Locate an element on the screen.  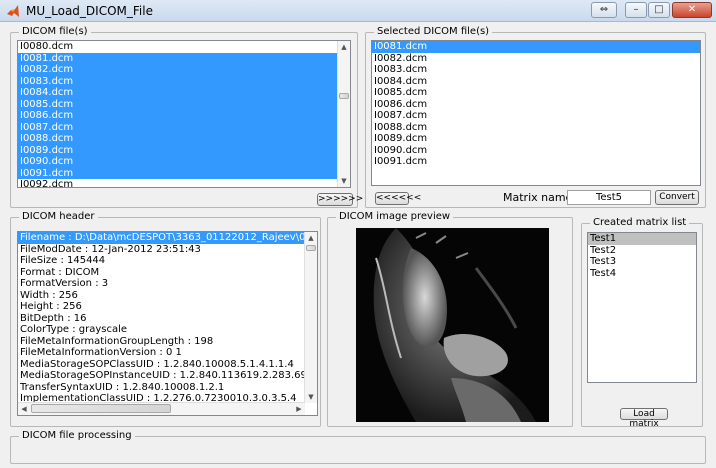
list-item: BitDepth : 16 is located at coordinates (161, 319).